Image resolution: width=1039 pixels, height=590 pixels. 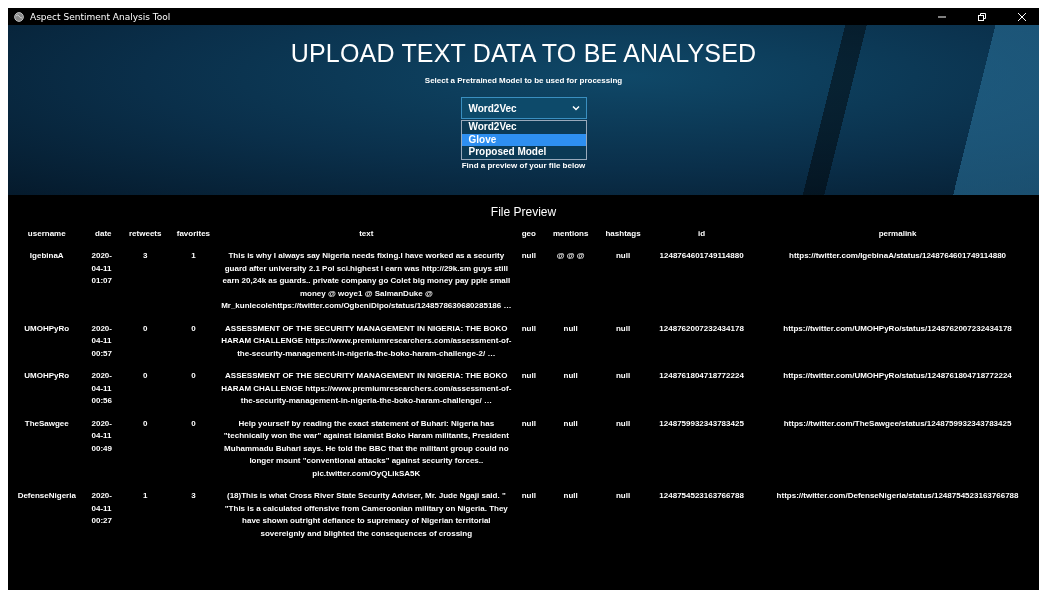 What do you see at coordinates (897, 423) in the screenshot?
I see `table-cell-text: https://twitter.com/TheSawgee/status/1248759932343783425` at bounding box center [897, 423].